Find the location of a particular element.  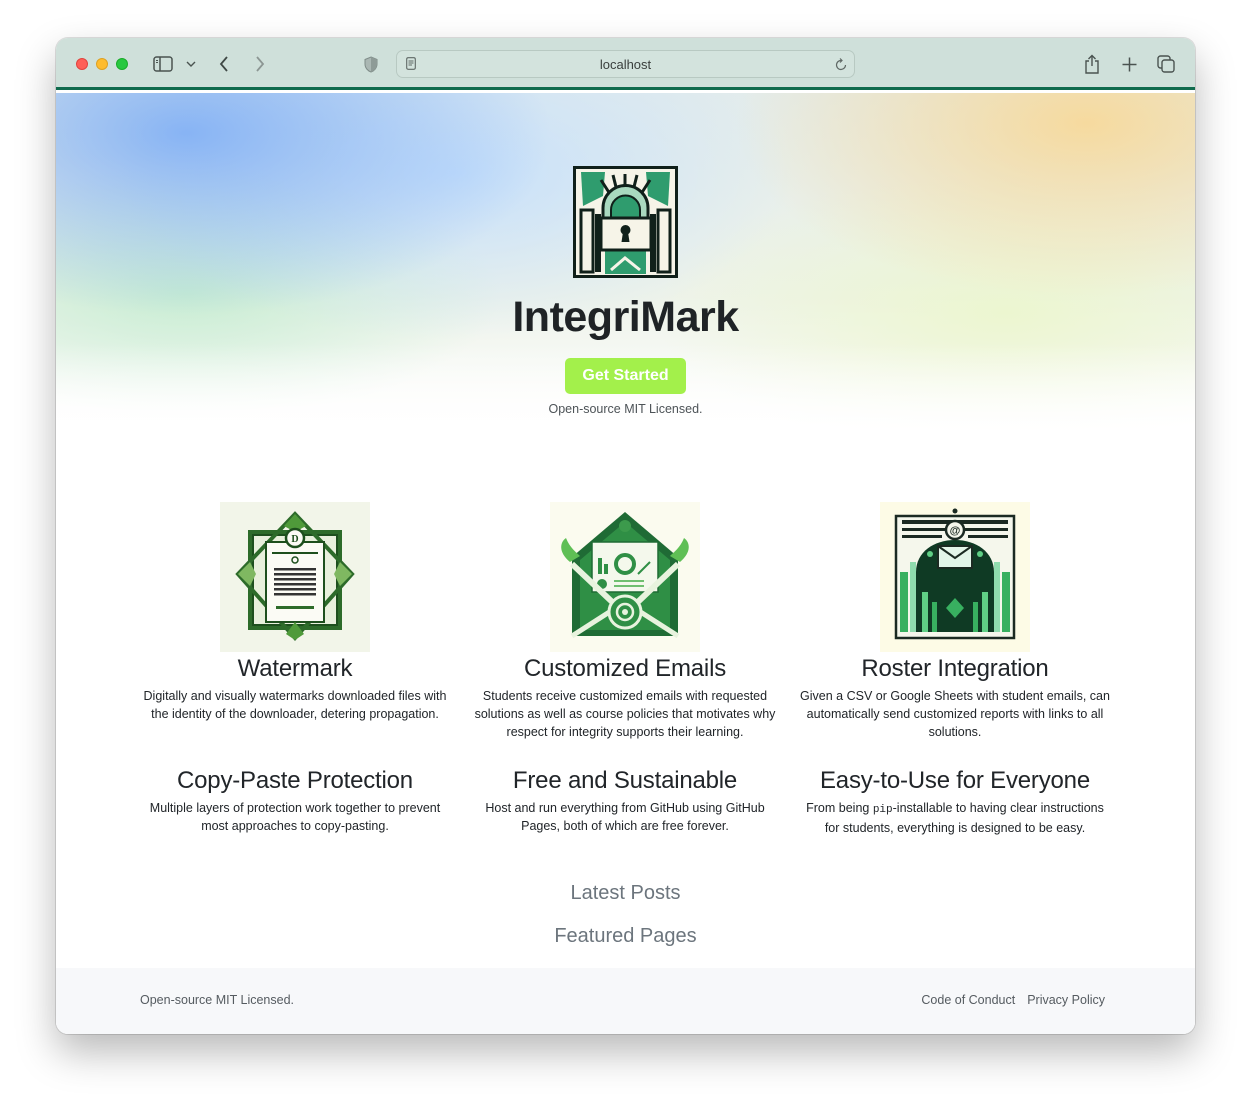

page-title: IntegriMark is located at coordinates (625, 317).